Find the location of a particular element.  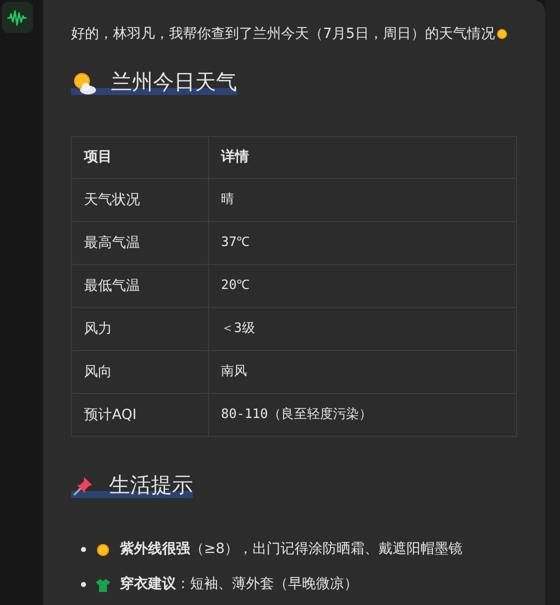

table-cell: 晴 is located at coordinates (362, 200).